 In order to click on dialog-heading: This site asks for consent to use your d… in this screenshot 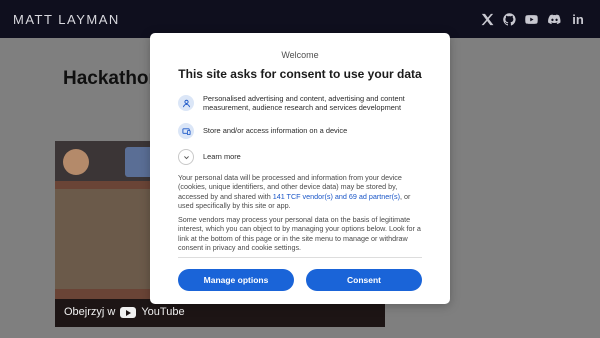, I will do `click(300, 74)`.